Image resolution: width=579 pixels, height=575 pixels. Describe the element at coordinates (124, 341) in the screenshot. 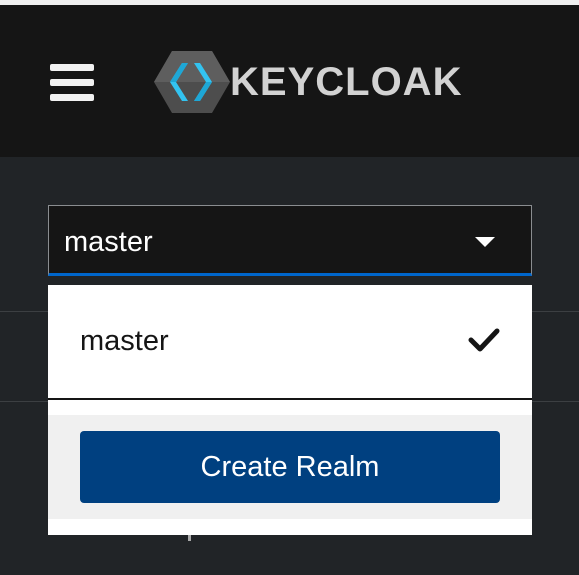

I see `realm-option-label: master` at that location.